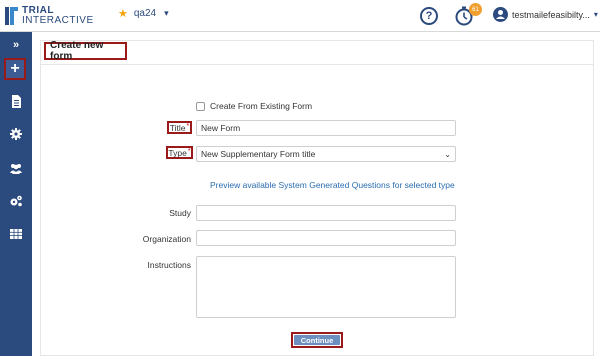 The width and height of the screenshot is (600, 356). What do you see at coordinates (169, 265) in the screenshot?
I see `instructions-label: Instructions` at bounding box center [169, 265].